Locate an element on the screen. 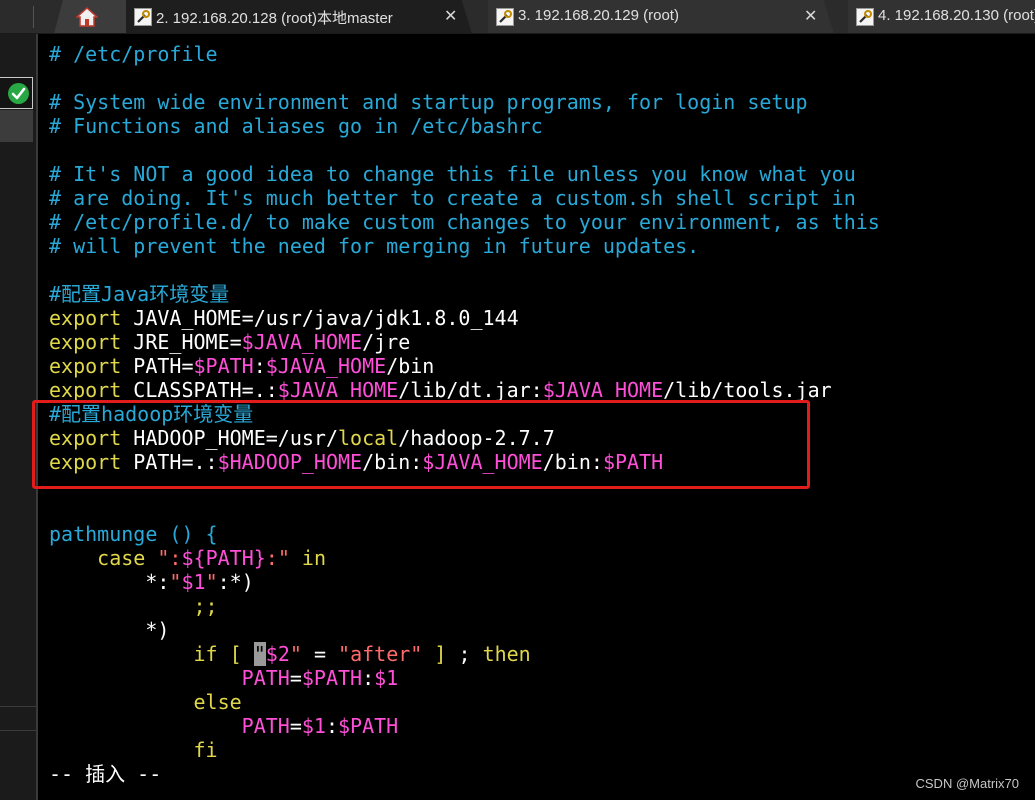  panel-divider is located at coordinates (18, 730).